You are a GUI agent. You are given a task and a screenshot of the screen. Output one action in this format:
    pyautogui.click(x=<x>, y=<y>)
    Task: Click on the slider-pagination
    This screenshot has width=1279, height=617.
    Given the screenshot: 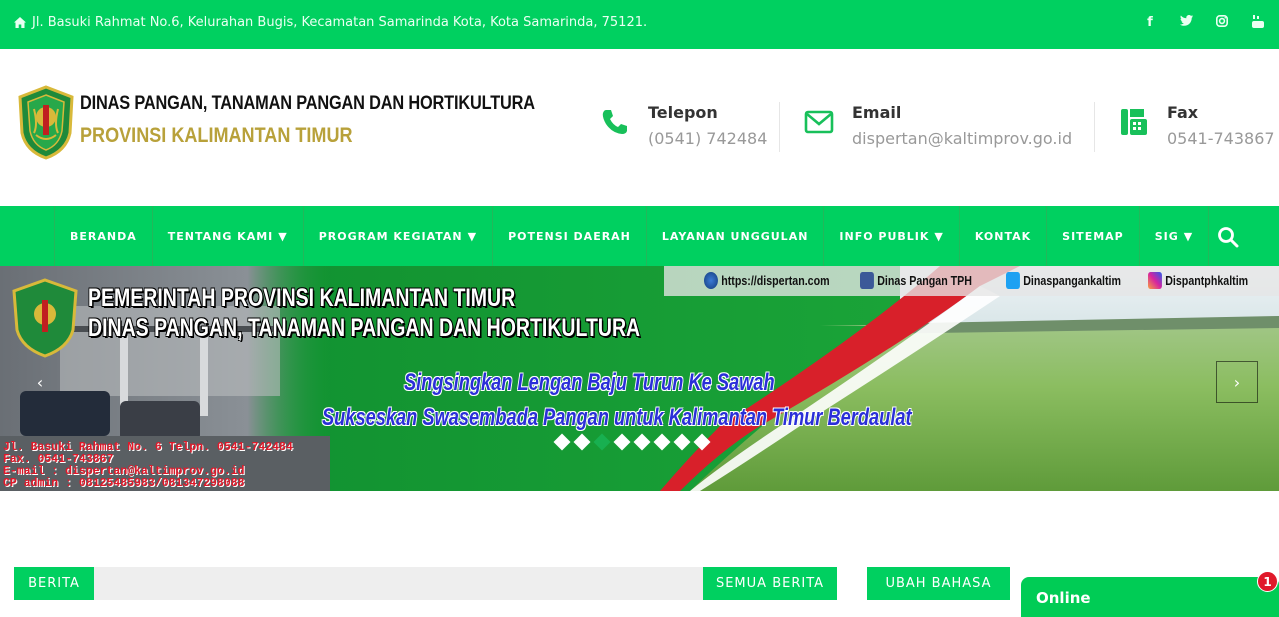 What is the action you would take?
    pyautogui.click(x=632, y=442)
    